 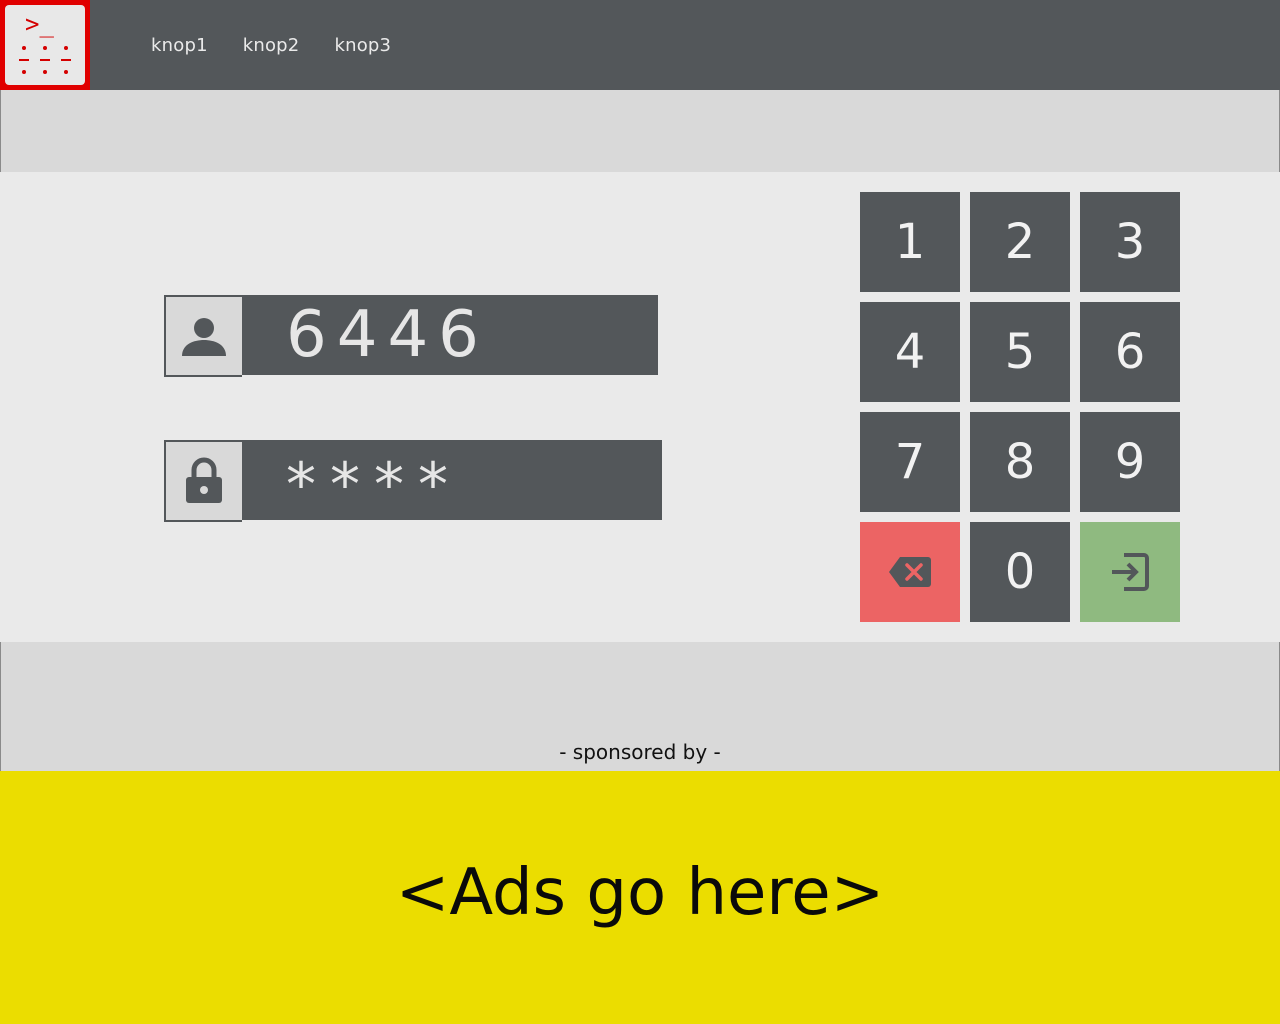 What do you see at coordinates (640, 45) in the screenshot?
I see `top-bar: >_ knop1 knop2 knop3` at bounding box center [640, 45].